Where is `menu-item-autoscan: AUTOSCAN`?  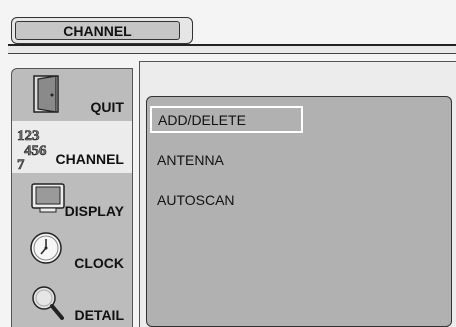 menu-item-autoscan: AUTOSCAN is located at coordinates (196, 200).